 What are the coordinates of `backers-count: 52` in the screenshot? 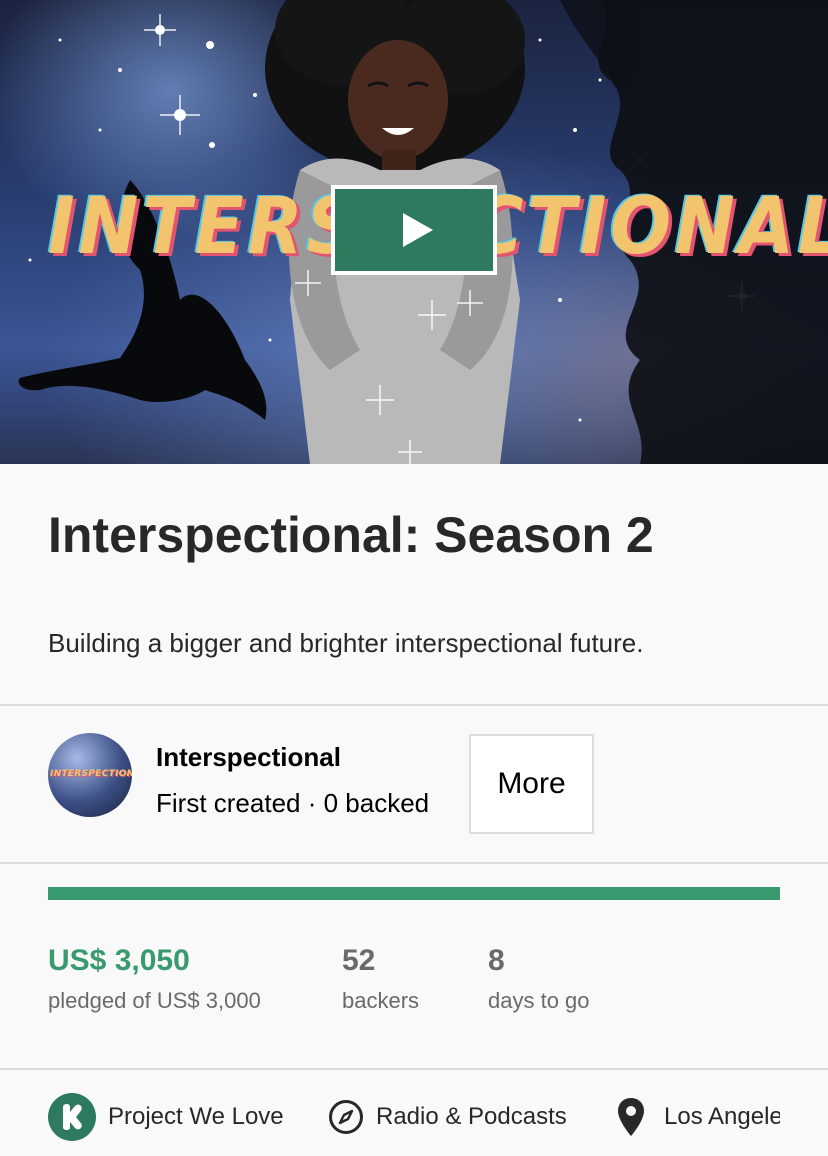 It's located at (359, 960).